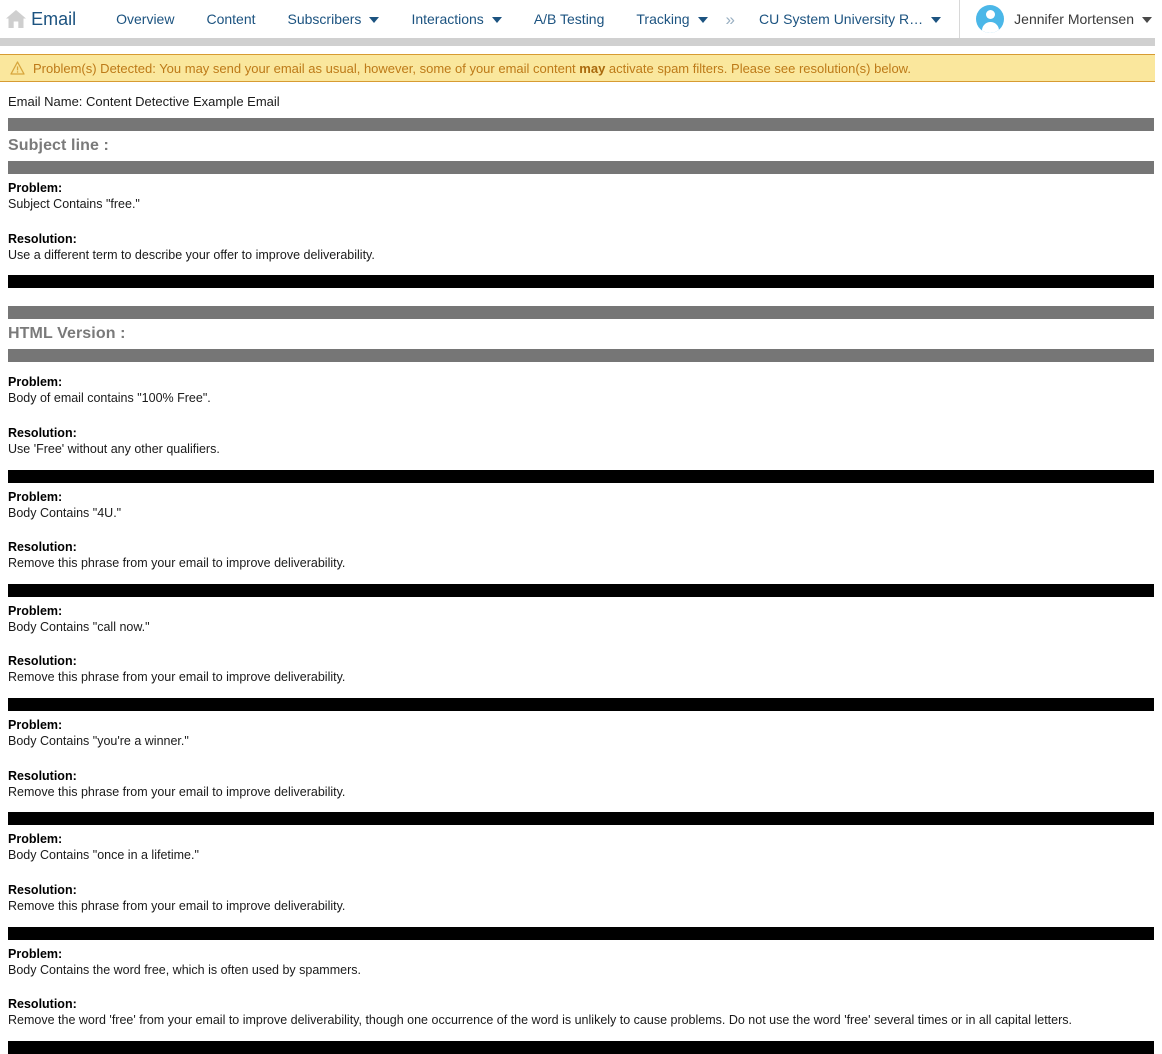 This screenshot has height=1054, width=1162. What do you see at coordinates (324, 19) in the screenshot?
I see `nav-item-subscribers-label: Subscribers` at bounding box center [324, 19].